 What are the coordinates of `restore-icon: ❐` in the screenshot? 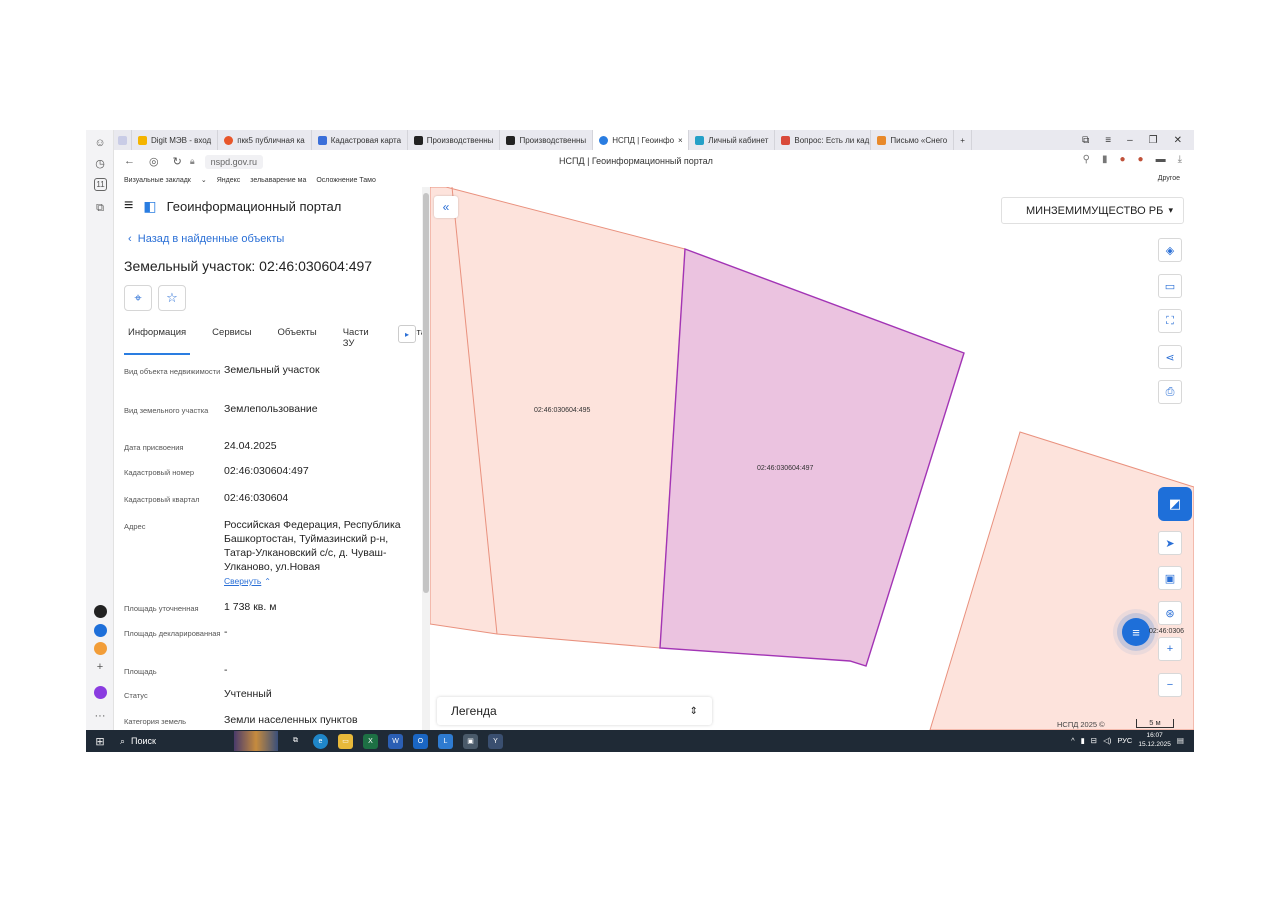 It's located at (1153, 140).